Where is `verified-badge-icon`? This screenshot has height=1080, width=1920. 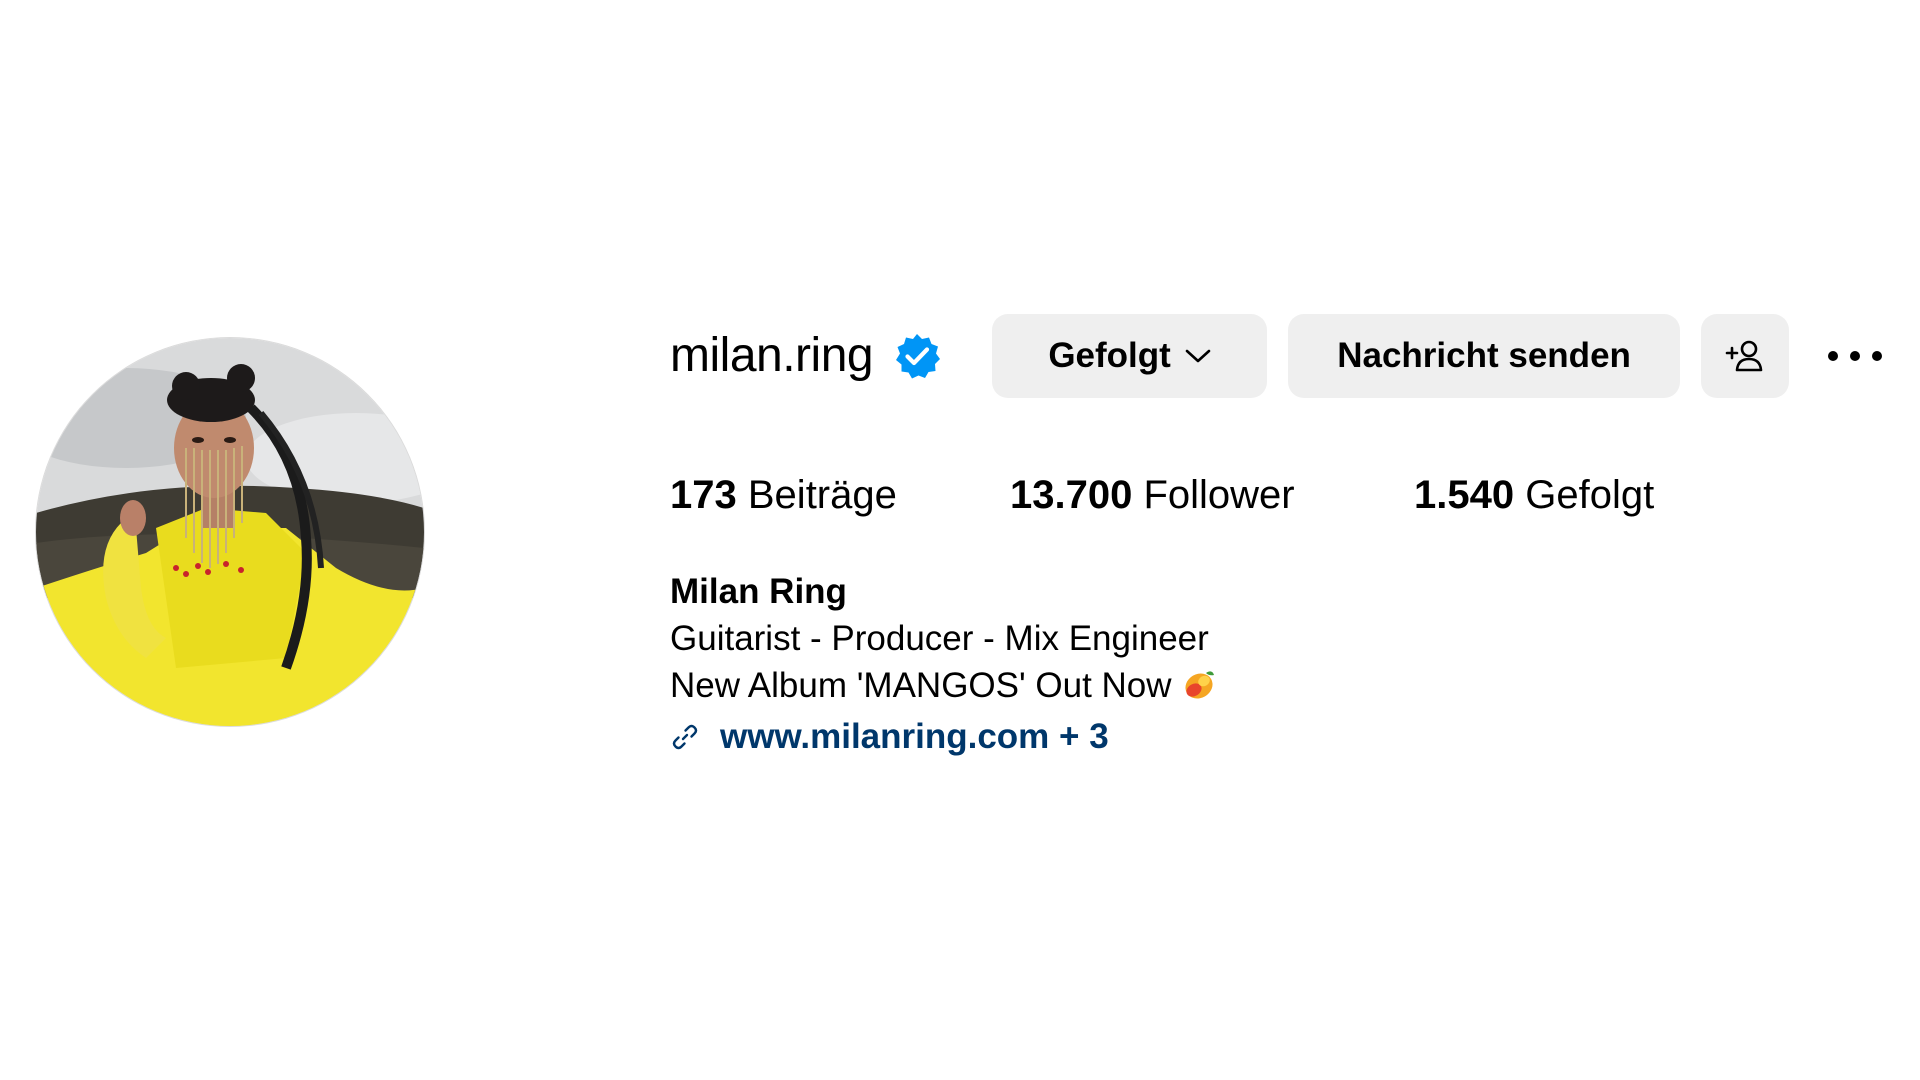 verified-badge-icon is located at coordinates (917, 356).